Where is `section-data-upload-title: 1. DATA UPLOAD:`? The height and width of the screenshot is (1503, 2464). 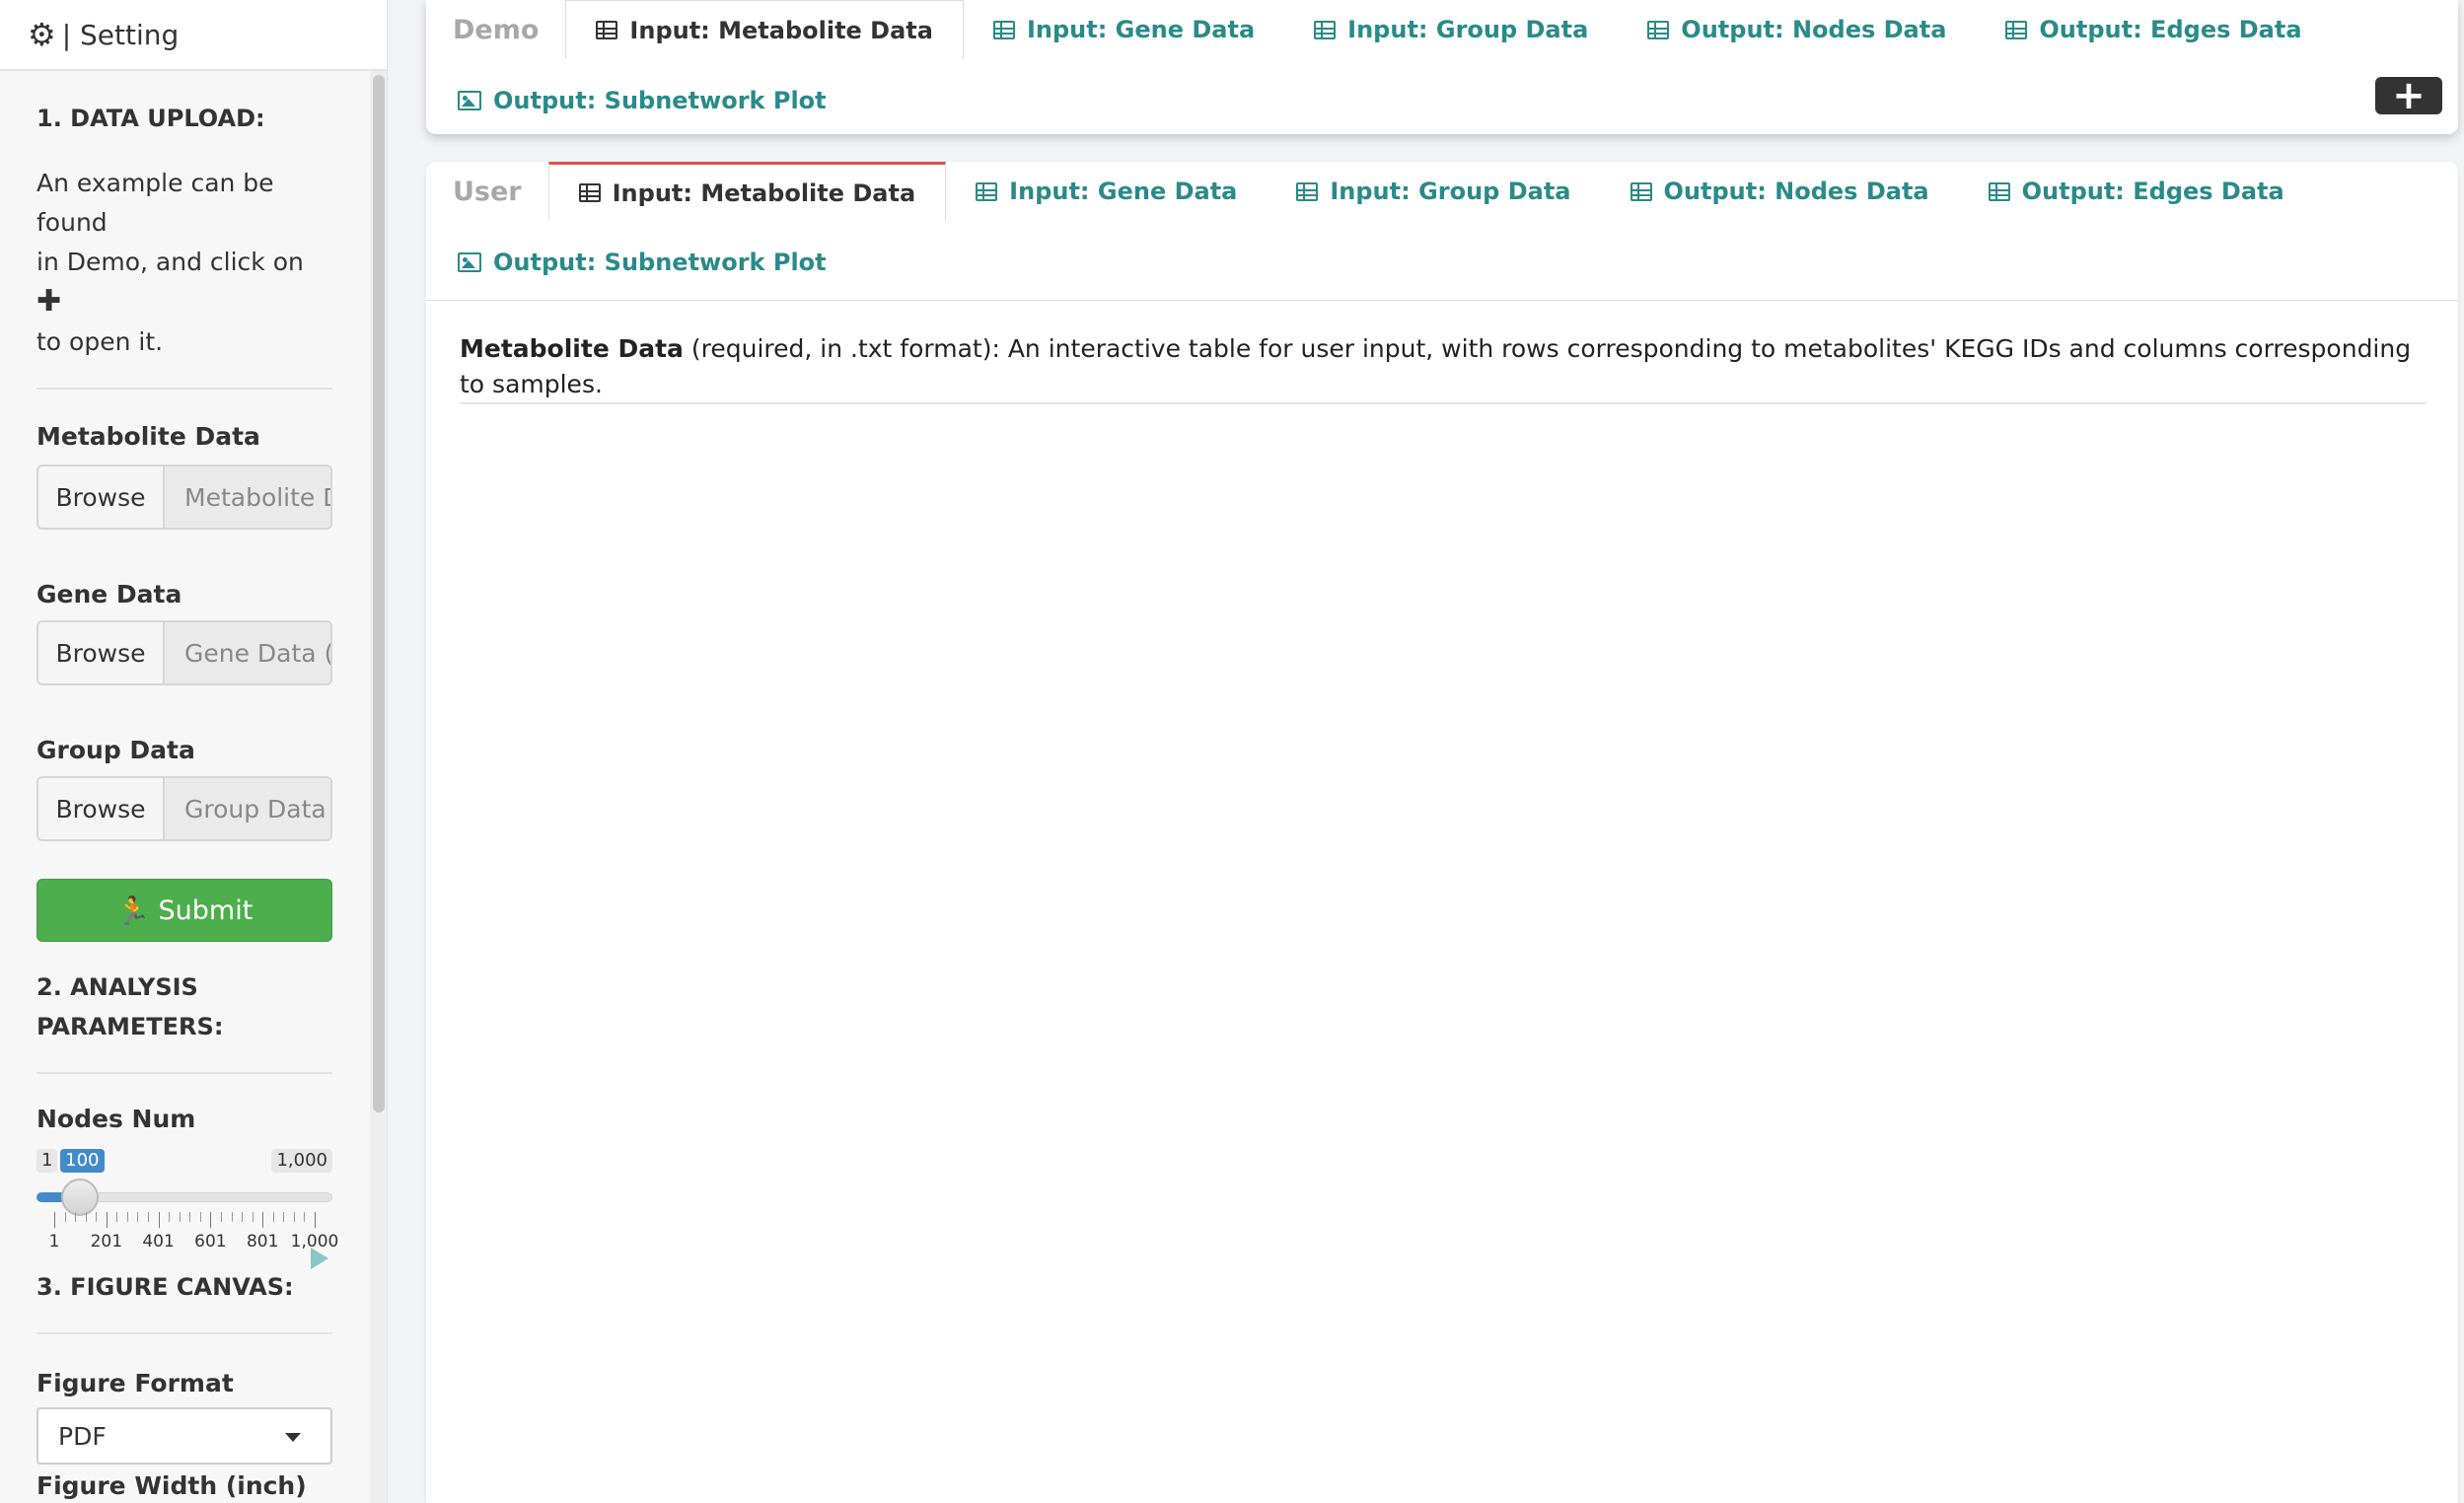
section-data-upload-title: 1. DATA UPLOAD: is located at coordinates (150, 118).